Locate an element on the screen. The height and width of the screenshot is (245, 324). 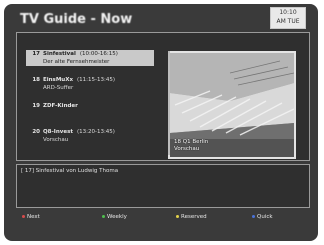
key-label: Quick is located at coordinates (265, 217).